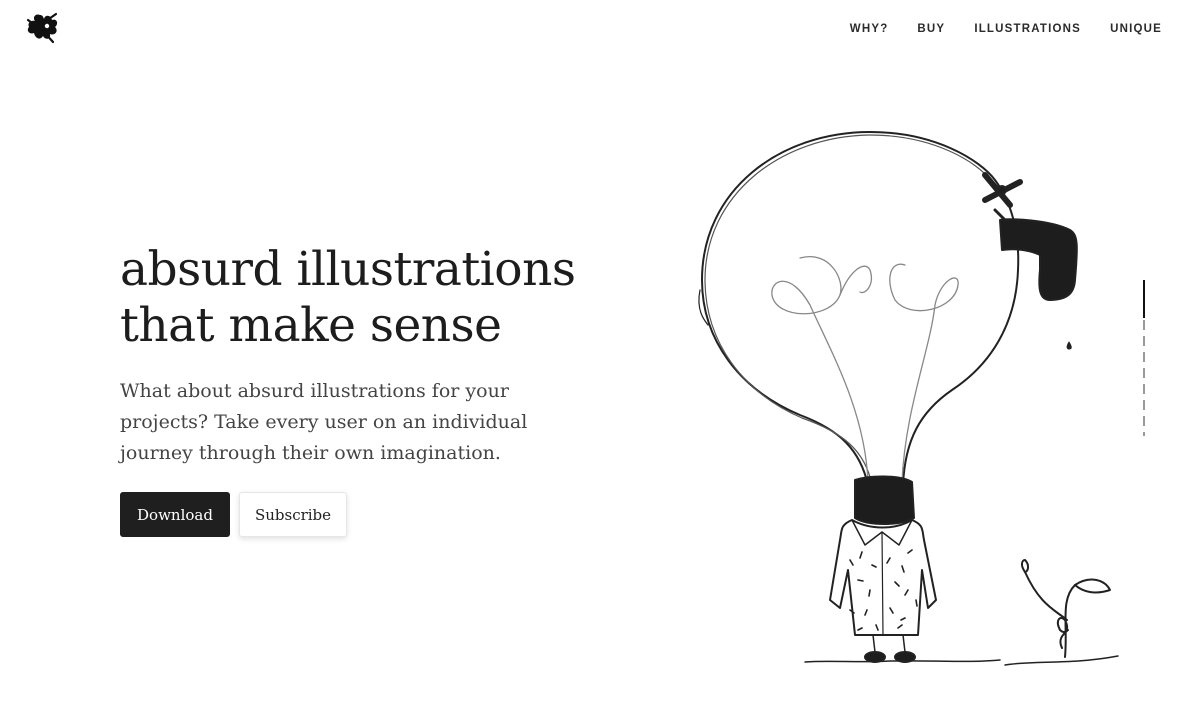 This screenshot has width=1200, height=712. I want to click on hero-title-line-1: absurd illustrations, so click(348, 269).